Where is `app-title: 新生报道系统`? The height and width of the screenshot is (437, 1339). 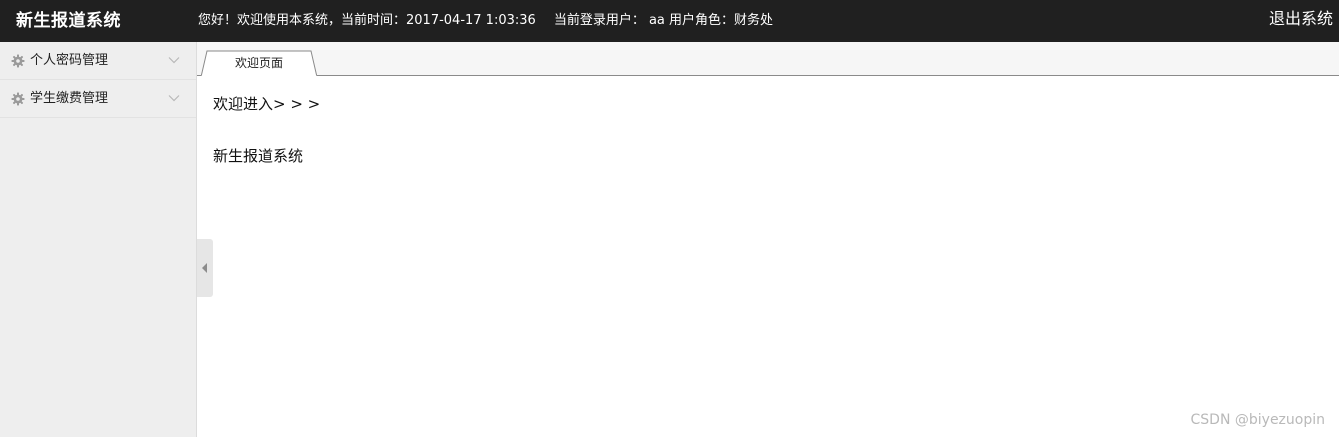 app-title: 新生报道系统 is located at coordinates (68, 21).